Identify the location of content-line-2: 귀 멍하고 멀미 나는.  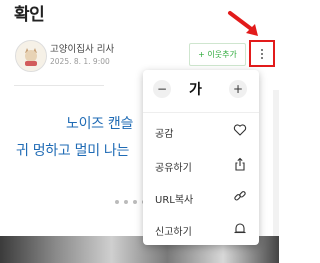
(73, 151).